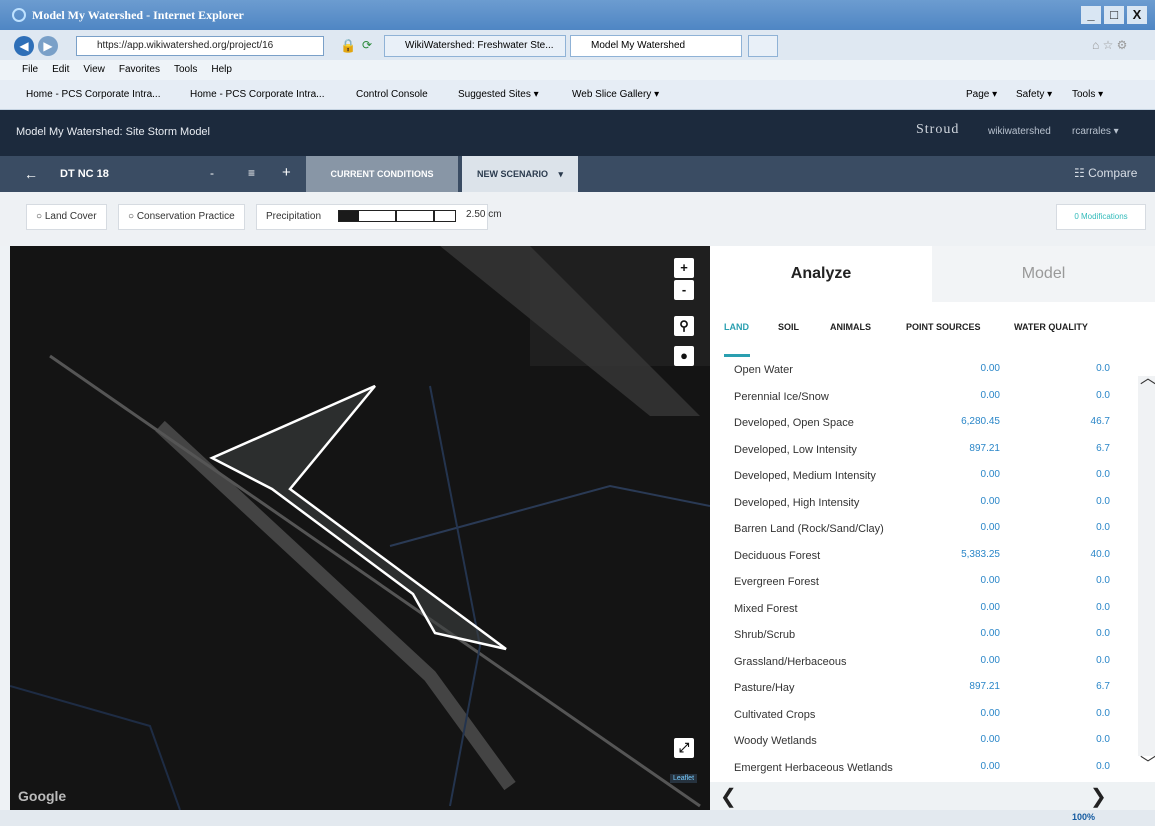  I want to click on chevron-left-icon: ❮, so click(728, 796).